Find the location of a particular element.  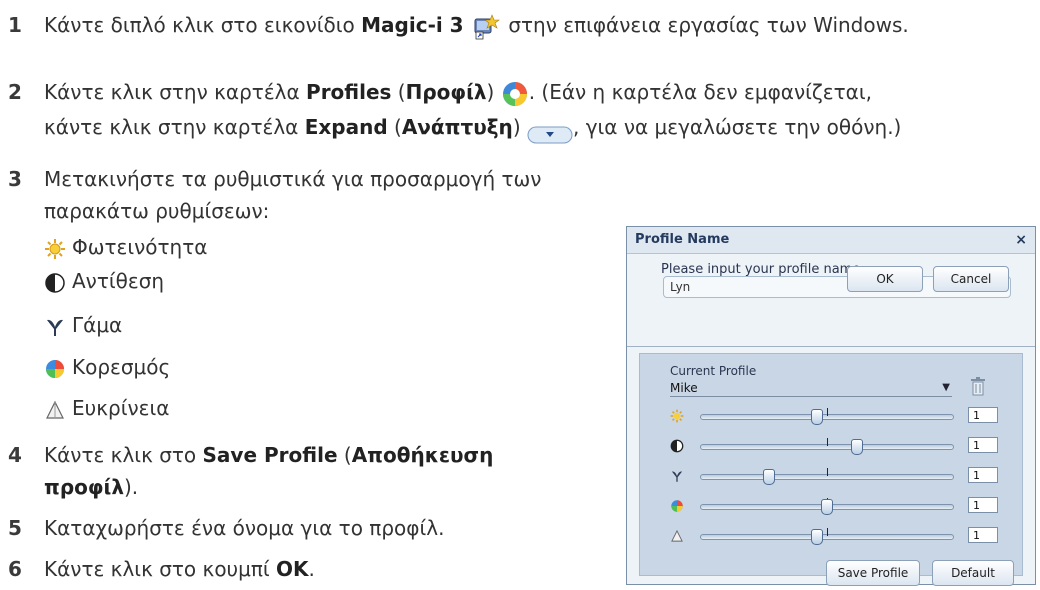

expand-button-icon is located at coordinates (550, 131).